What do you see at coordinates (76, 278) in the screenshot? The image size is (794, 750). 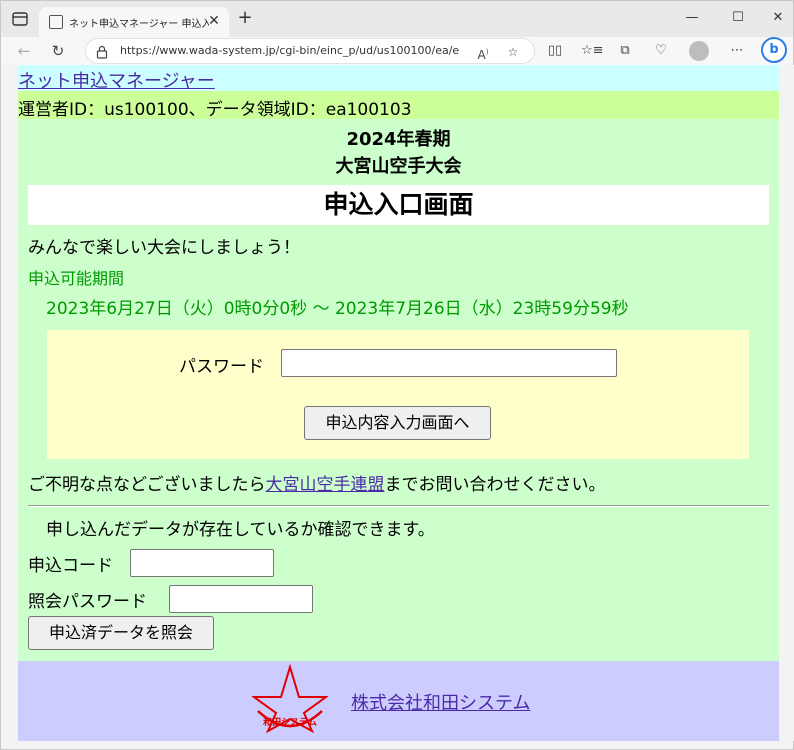 I see `period-label: 申込可能期間` at bounding box center [76, 278].